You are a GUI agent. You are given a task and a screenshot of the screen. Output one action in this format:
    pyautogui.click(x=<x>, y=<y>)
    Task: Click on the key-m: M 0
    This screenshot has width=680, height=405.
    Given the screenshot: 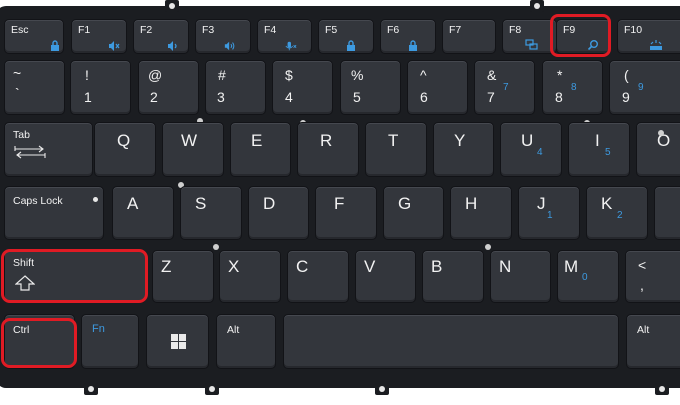 What is the action you would take?
    pyautogui.click(x=588, y=276)
    